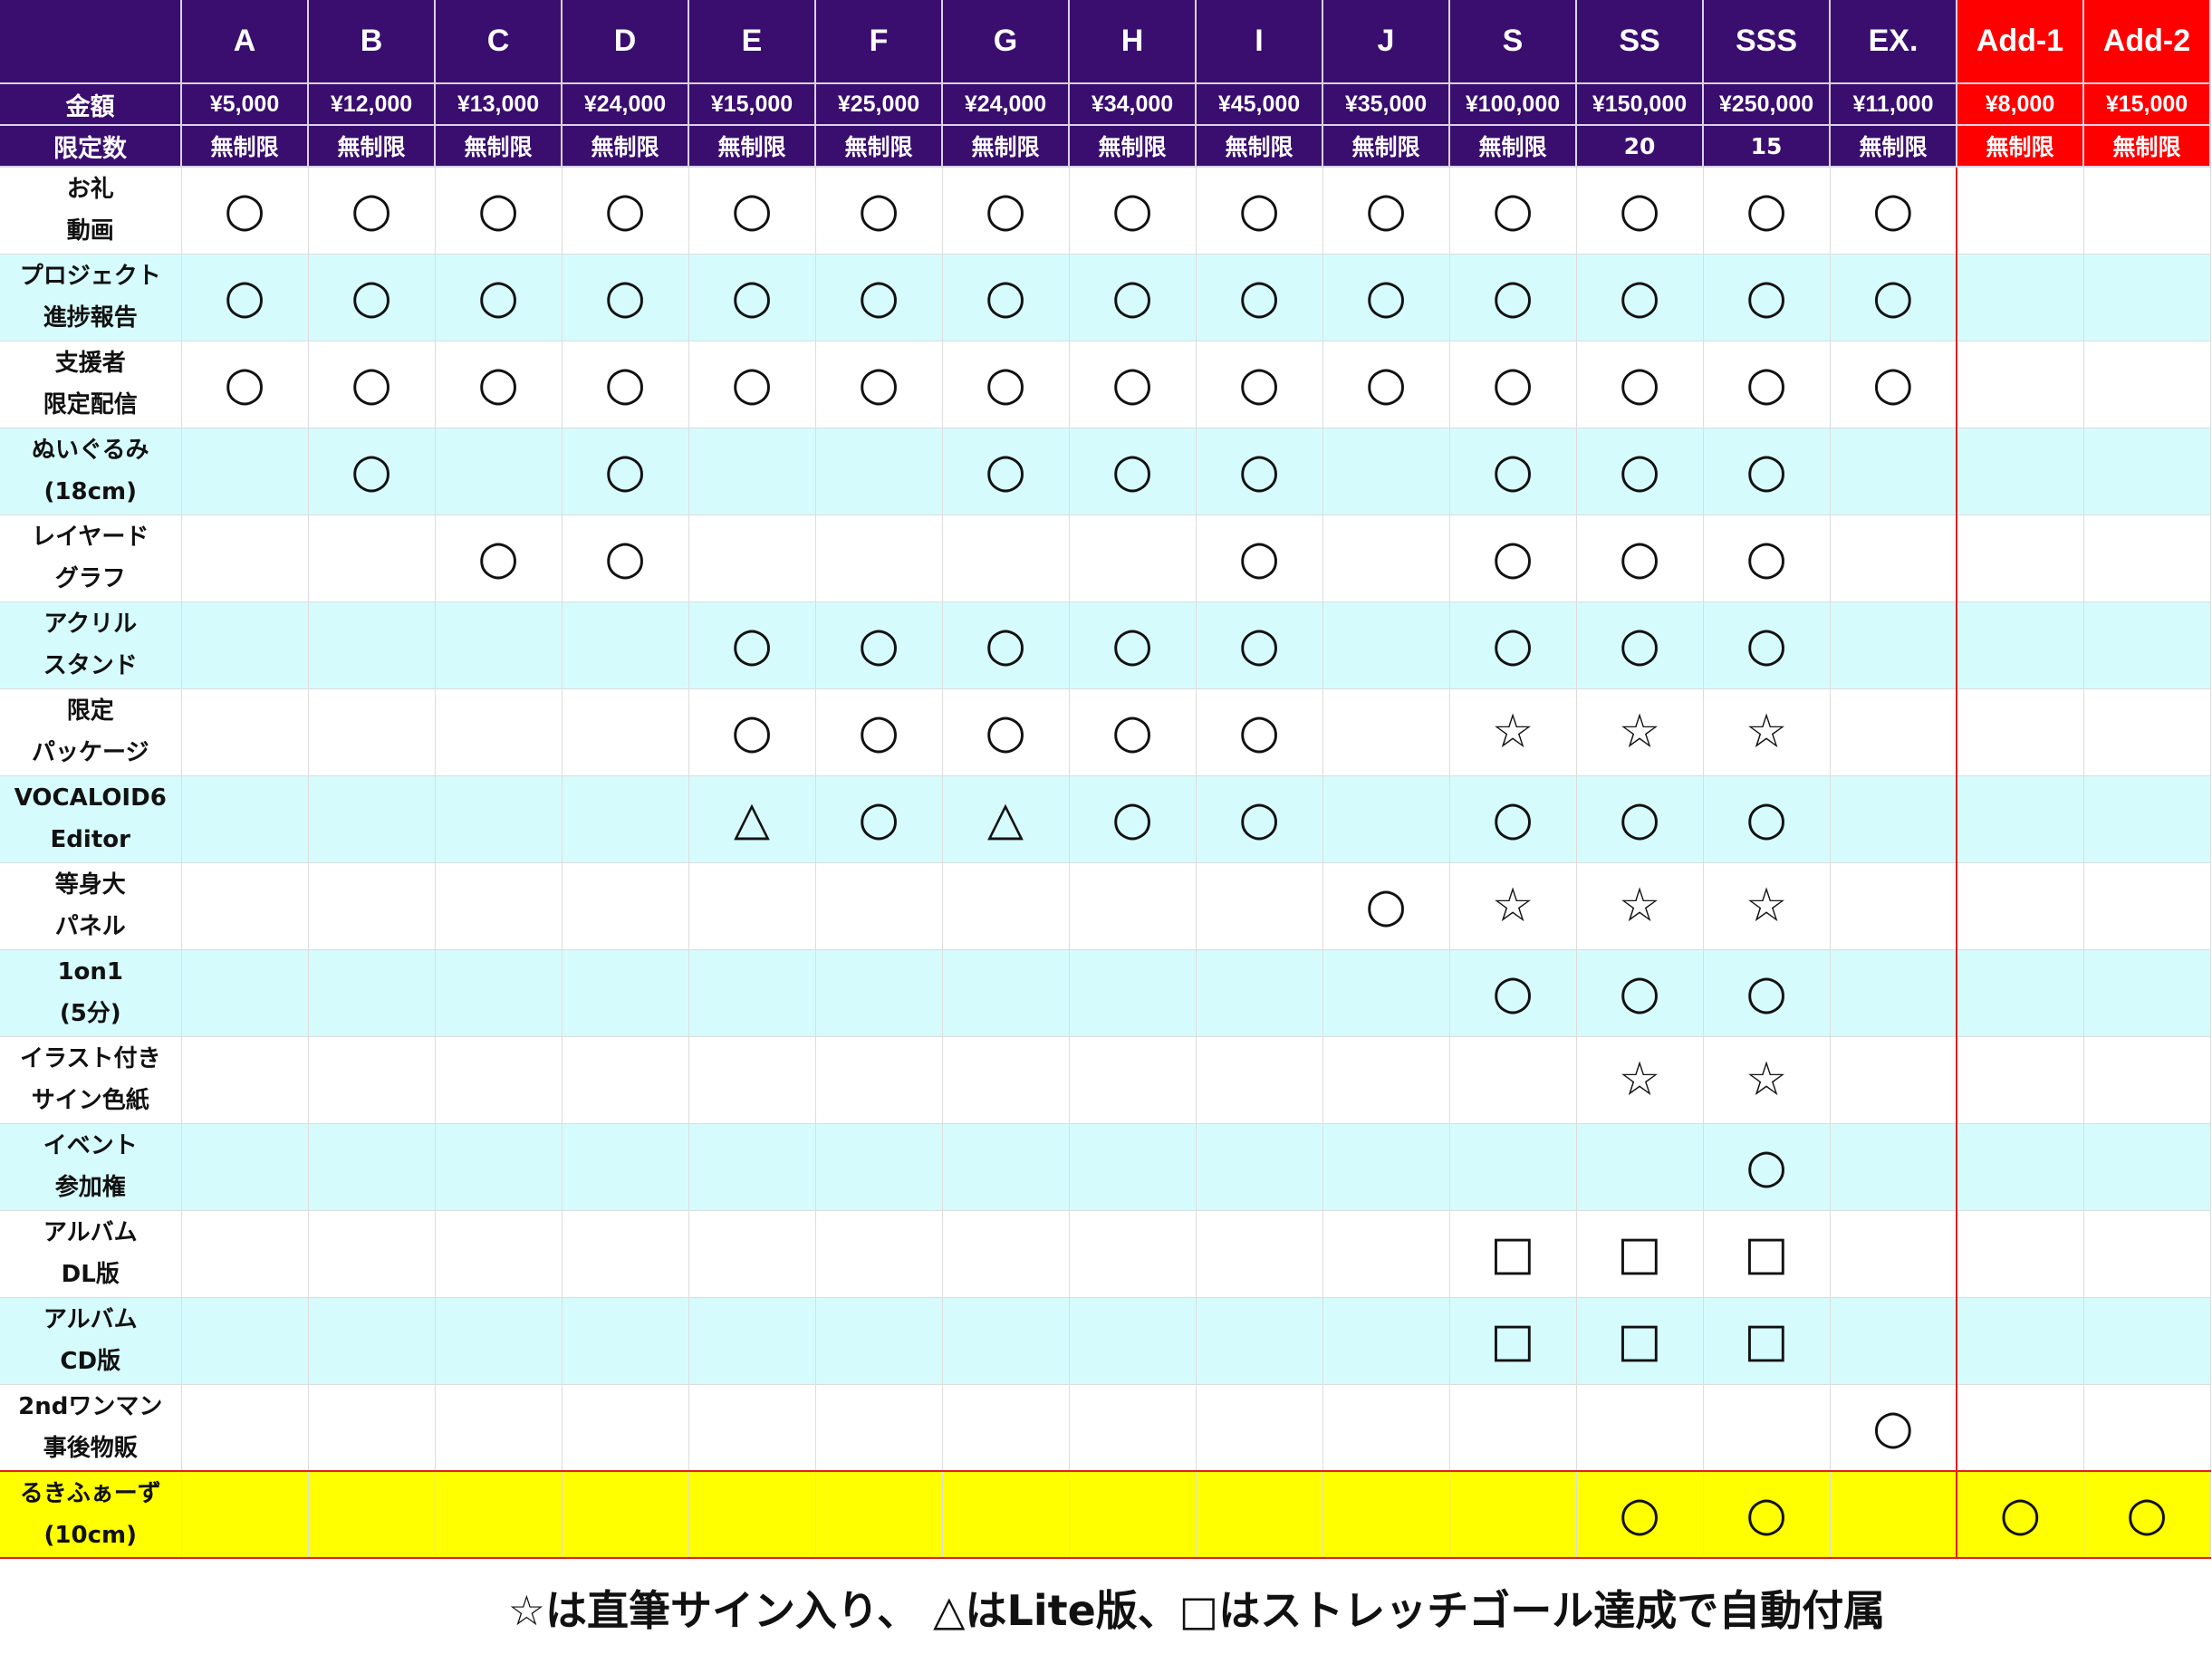 This screenshot has height=1654, width=2212. What do you see at coordinates (90, 839) in the screenshot?
I see `item-label-line2: Editor` at bounding box center [90, 839].